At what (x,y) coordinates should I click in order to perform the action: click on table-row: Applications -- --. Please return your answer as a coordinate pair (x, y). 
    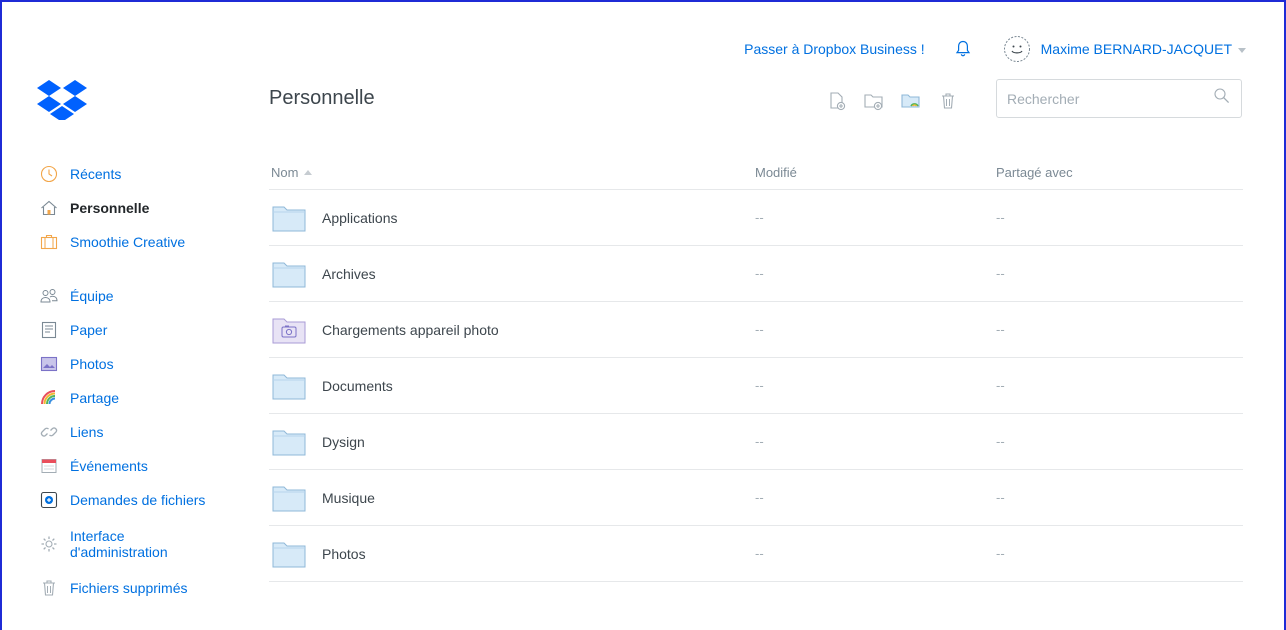
    Looking at the image, I should click on (756, 218).